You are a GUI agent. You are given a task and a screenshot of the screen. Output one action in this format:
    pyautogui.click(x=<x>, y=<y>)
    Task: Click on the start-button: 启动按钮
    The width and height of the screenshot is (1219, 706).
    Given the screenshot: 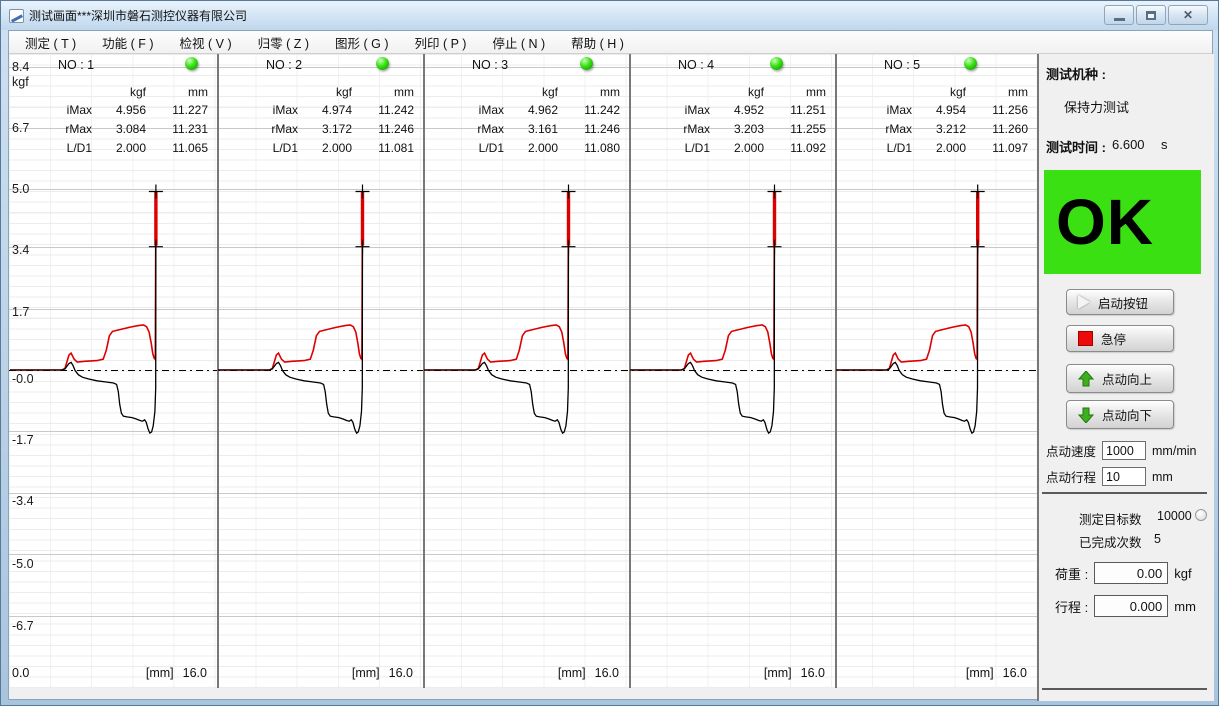 What is the action you would take?
    pyautogui.click(x=1120, y=302)
    